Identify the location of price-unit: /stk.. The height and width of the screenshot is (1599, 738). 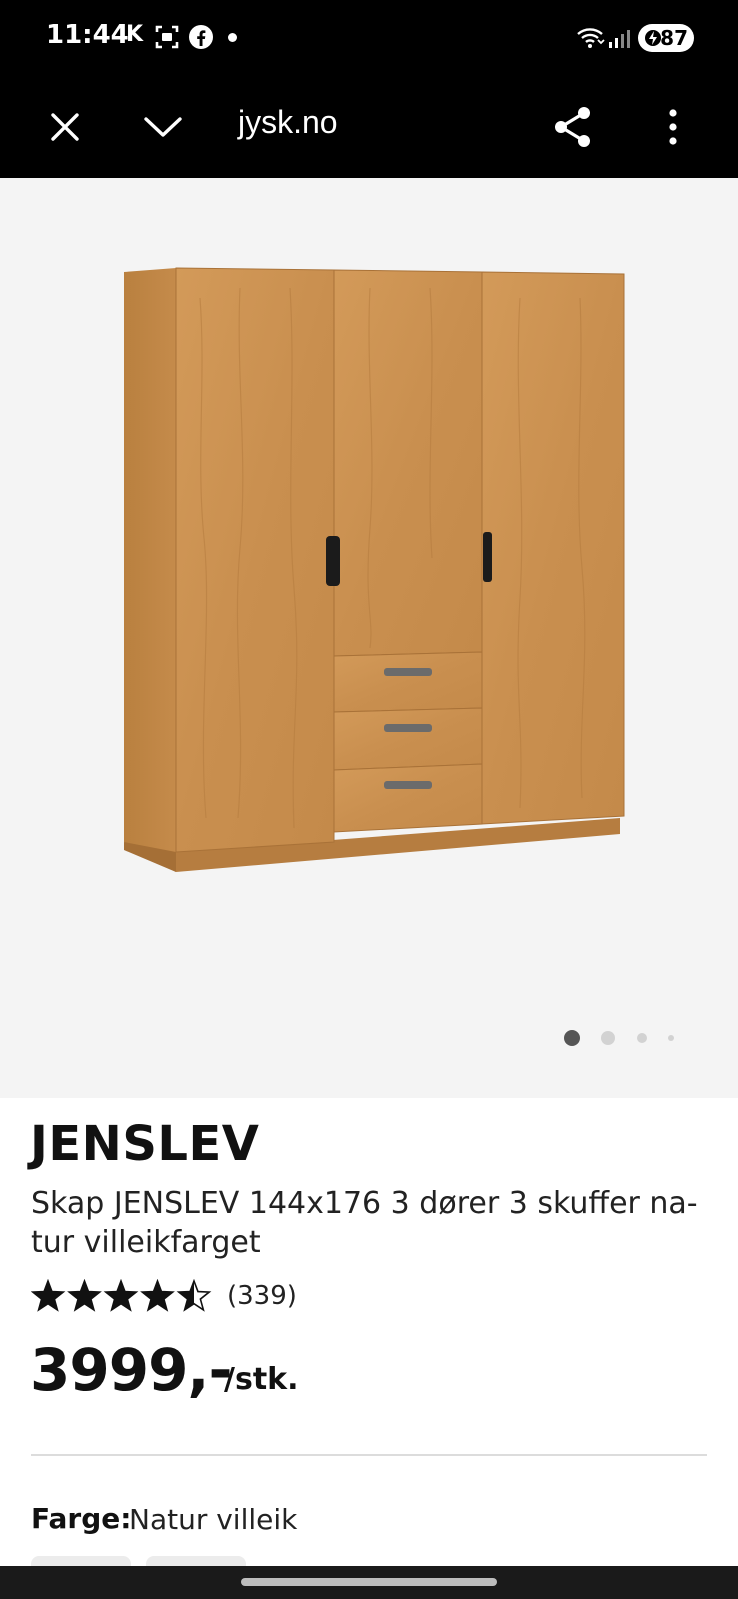
(261, 1379).